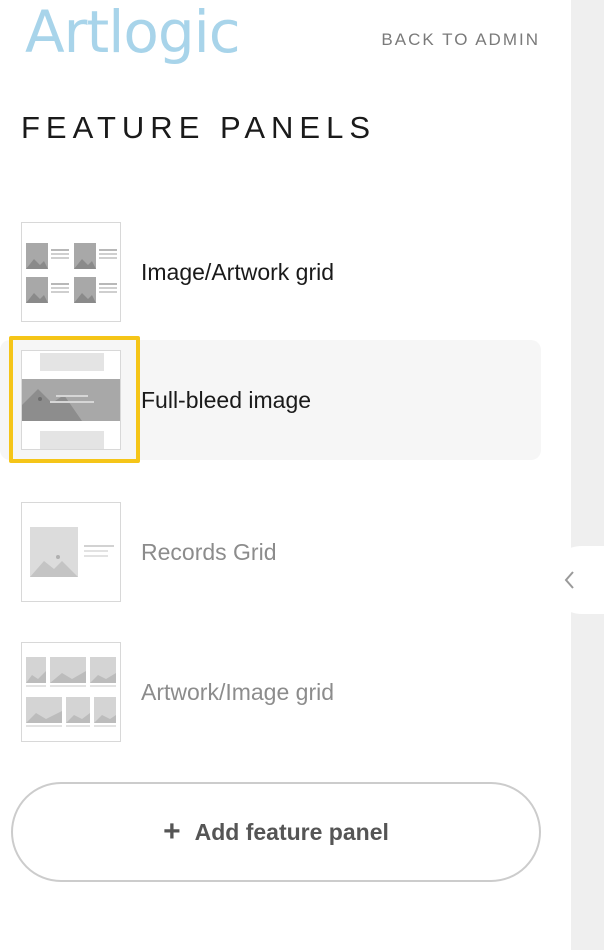 Image resolution: width=604 pixels, height=950 pixels. I want to click on add-feature-panel-button: + Add feature panel, so click(276, 832).